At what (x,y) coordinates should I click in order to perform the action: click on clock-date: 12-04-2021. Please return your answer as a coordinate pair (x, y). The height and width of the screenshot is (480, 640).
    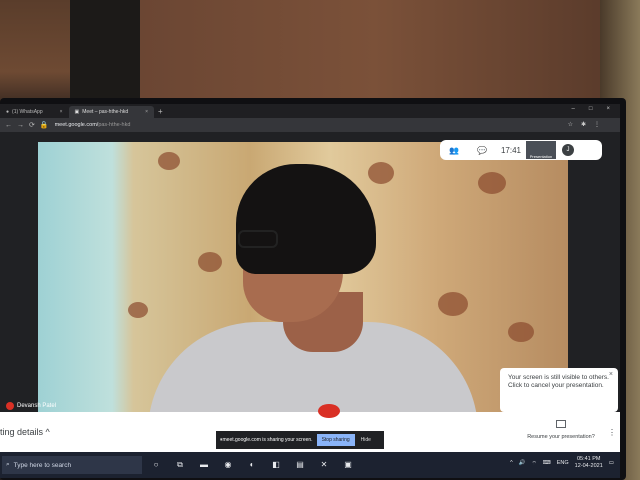
    Looking at the image, I should click on (588, 466).